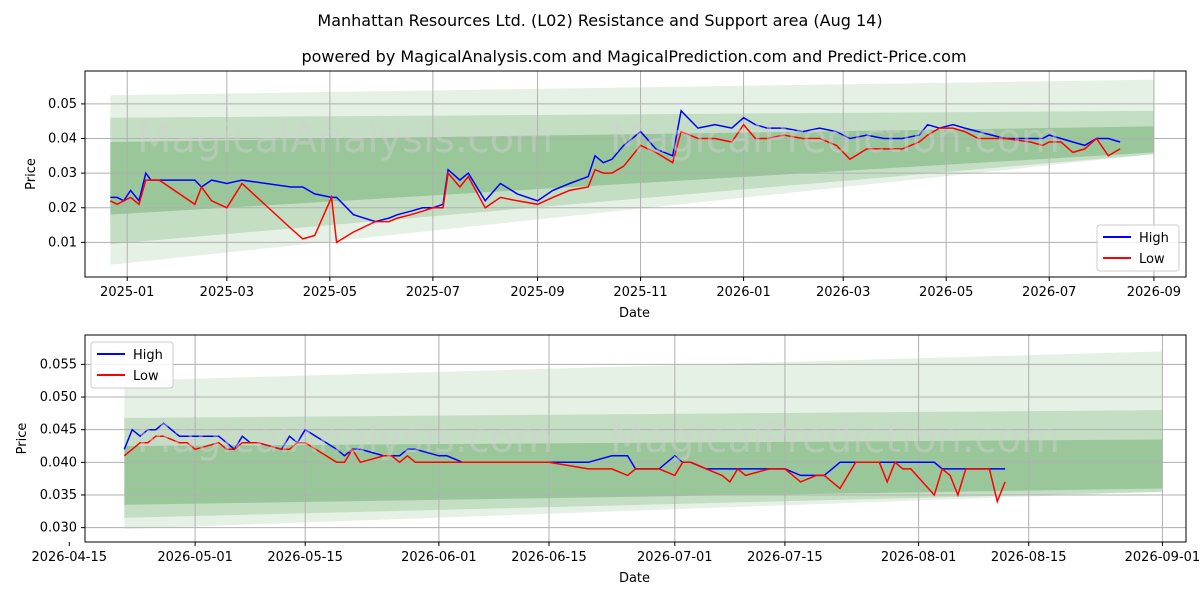 This screenshot has width=1200, height=600. Describe the element at coordinates (62, 173) in the screenshot. I see `y-tick-label: 0.03` at that location.